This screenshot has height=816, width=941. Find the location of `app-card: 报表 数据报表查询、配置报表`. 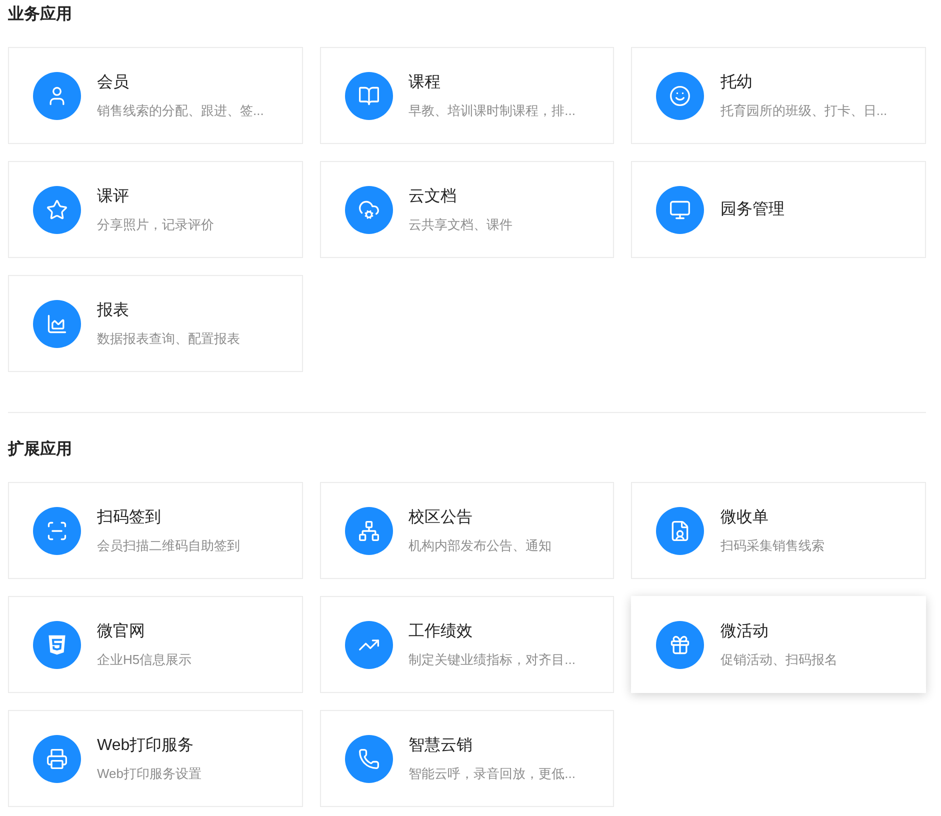

app-card: 报表 数据报表查询、配置报表 is located at coordinates (155, 323).